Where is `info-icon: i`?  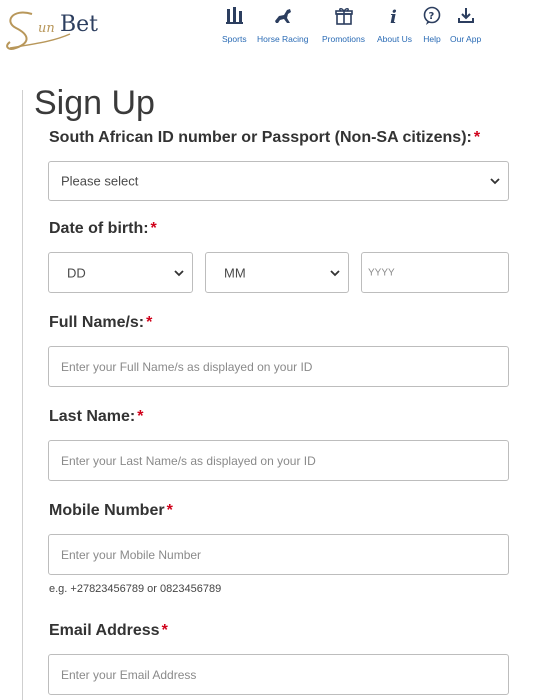 info-icon: i is located at coordinates (393, 16).